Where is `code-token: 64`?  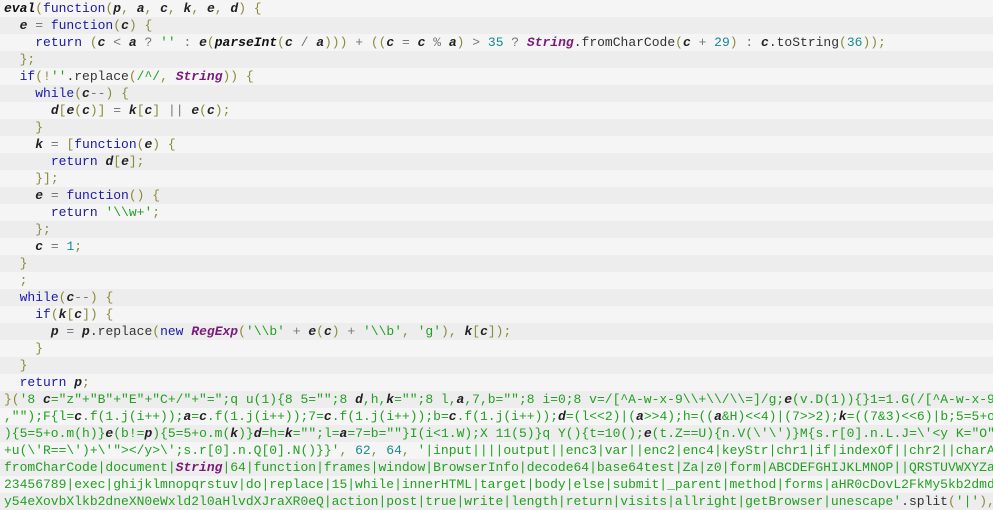
code-token: 64 is located at coordinates (394, 450).